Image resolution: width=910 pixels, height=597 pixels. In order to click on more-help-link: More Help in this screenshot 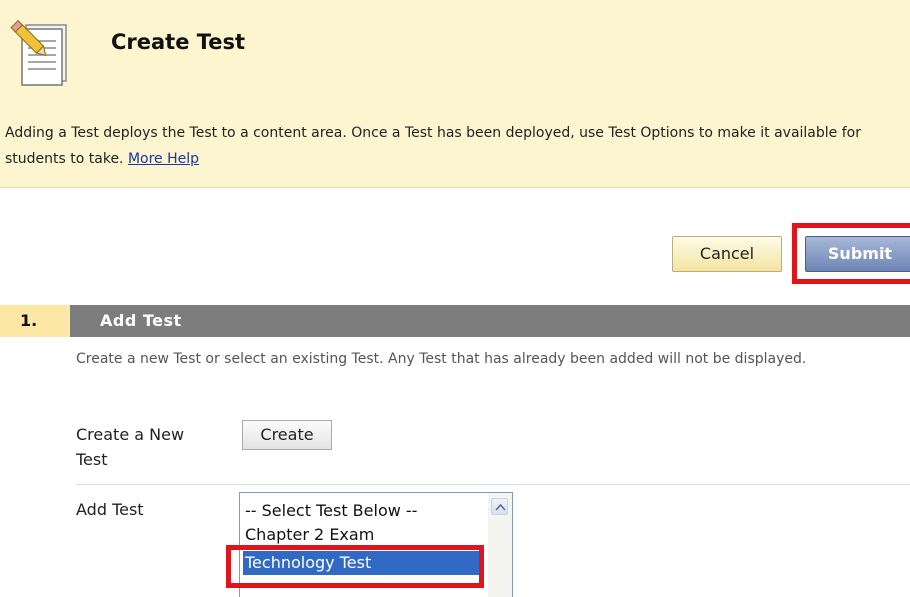, I will do `click(163, 159)`.